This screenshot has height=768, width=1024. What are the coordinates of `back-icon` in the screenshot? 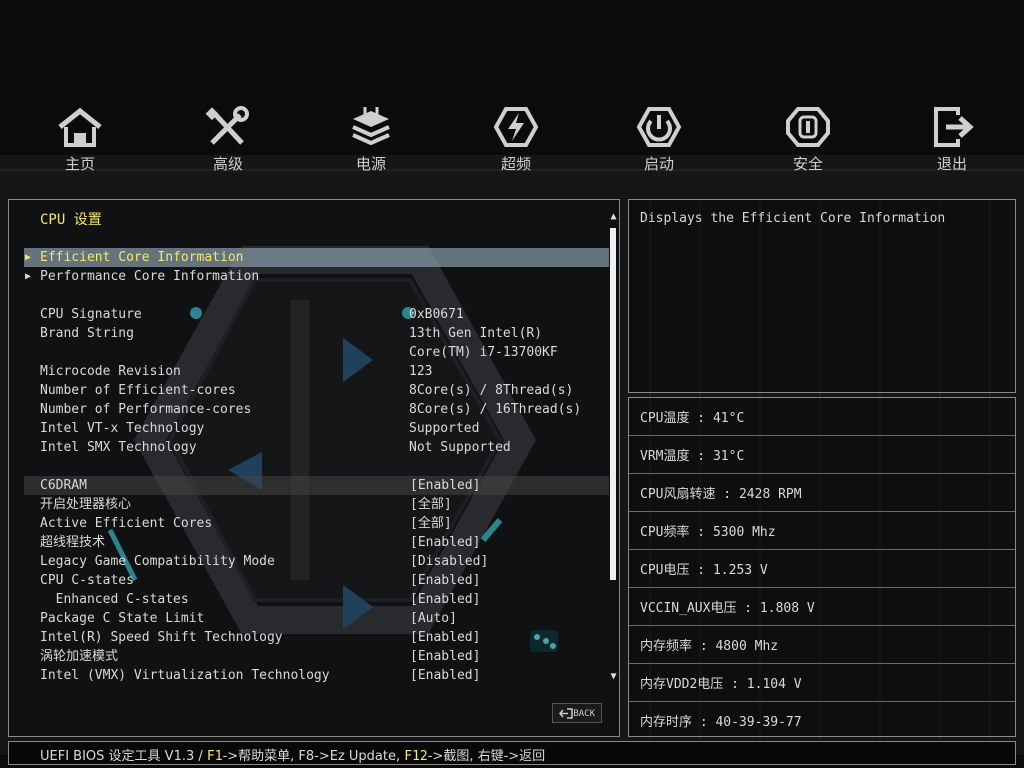 It's located at (566, 713).